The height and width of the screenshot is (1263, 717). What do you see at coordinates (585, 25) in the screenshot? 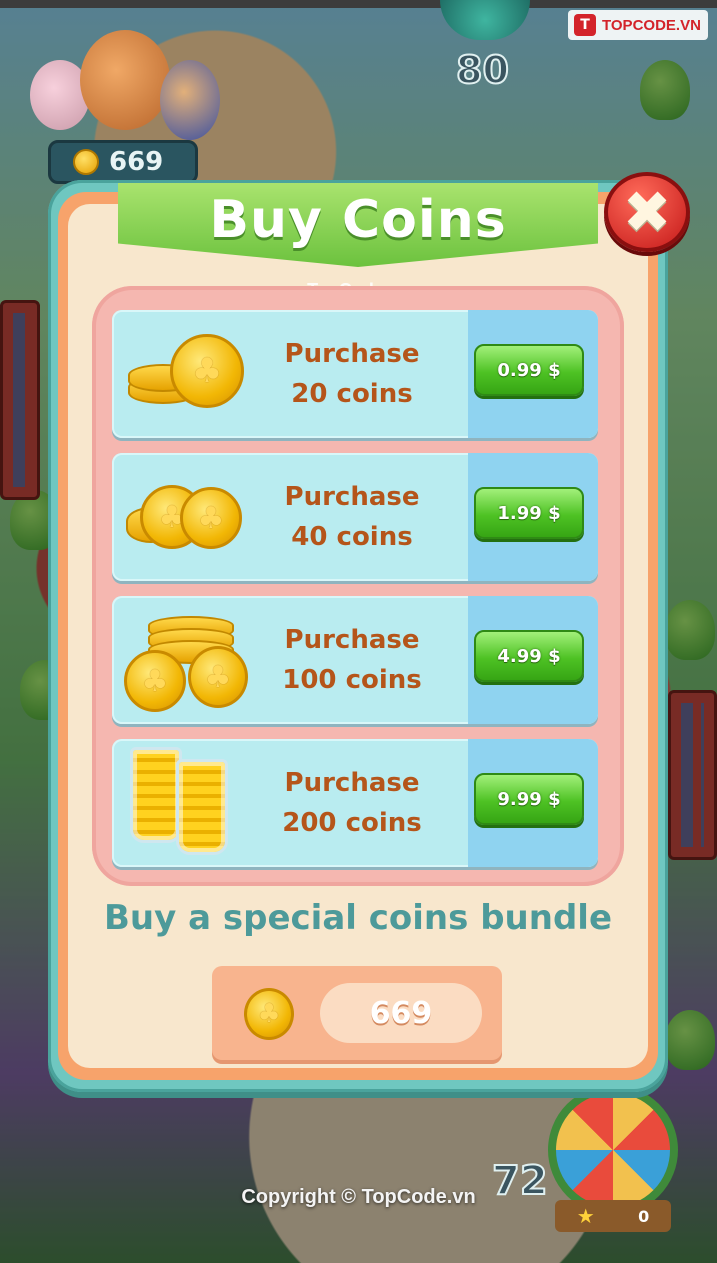
I see `topcode-logo-icon: T` at bounding box center [585, 25].